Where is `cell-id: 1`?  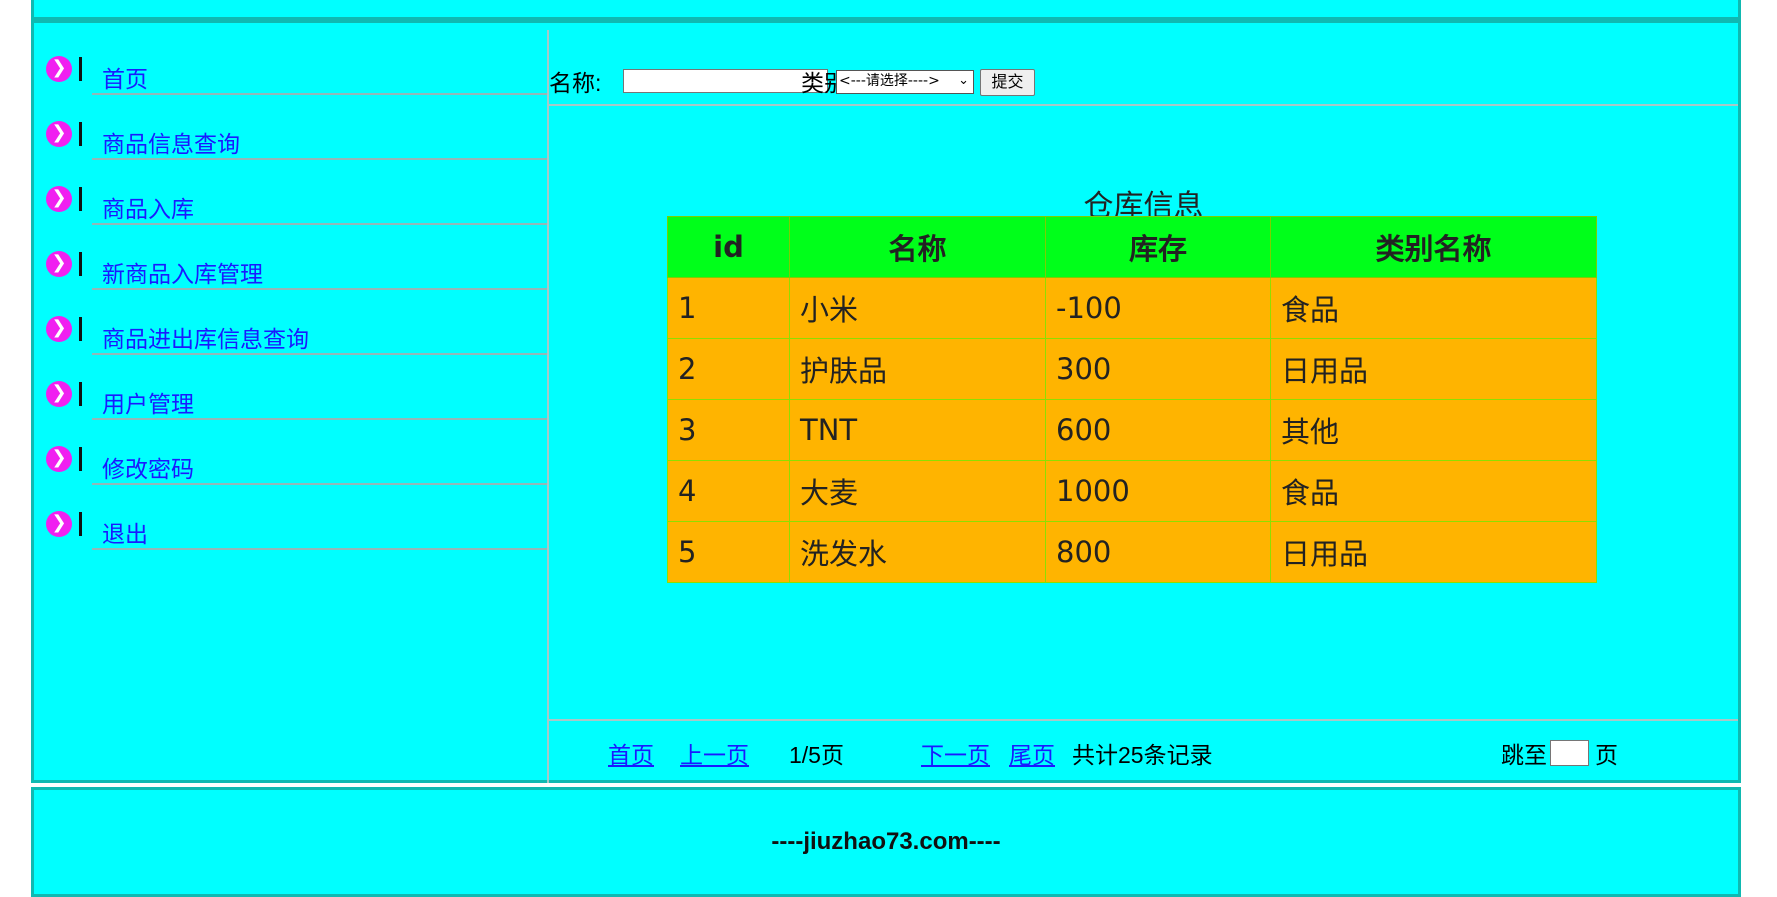 cell-id: 1 is located at coordinates (728, 308).